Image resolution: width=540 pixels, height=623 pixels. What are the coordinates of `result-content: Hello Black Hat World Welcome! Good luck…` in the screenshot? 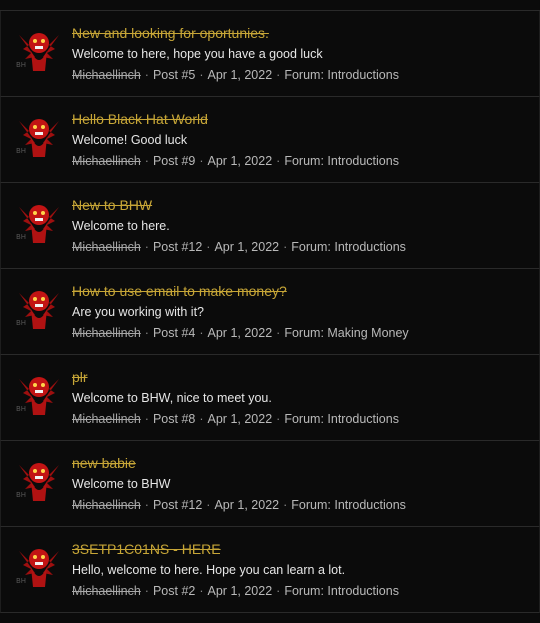 It's located at (302, 140).